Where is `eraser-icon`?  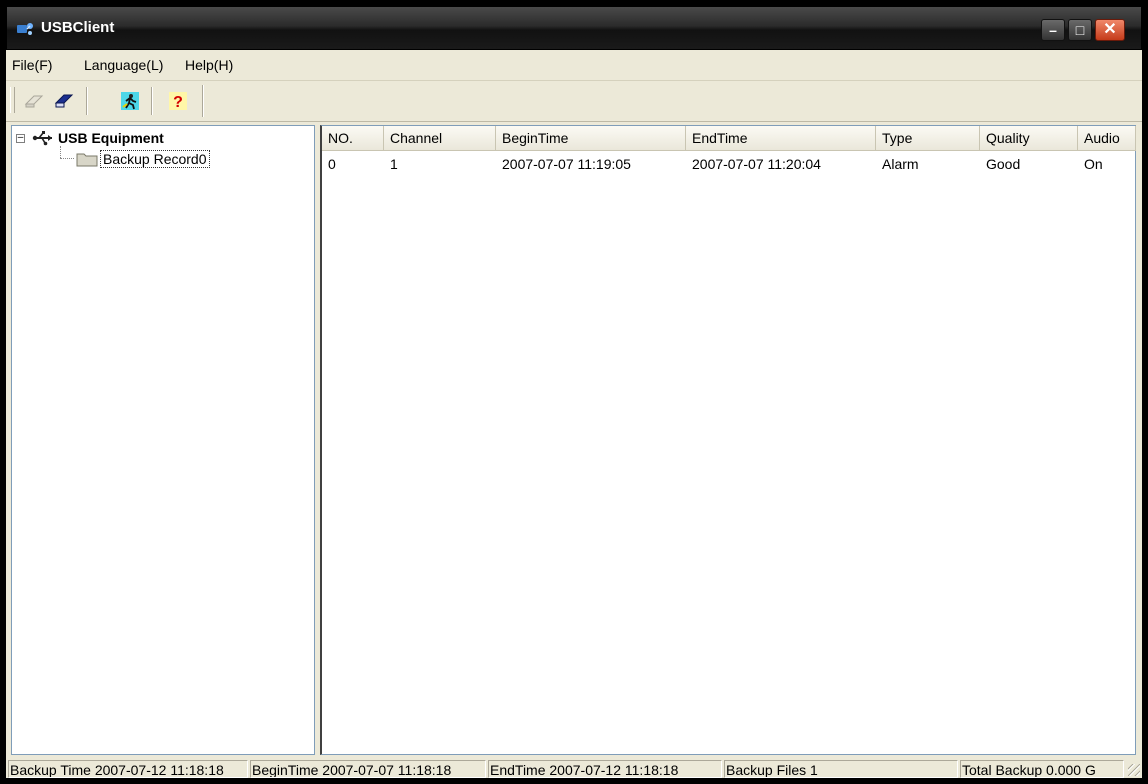 eraser-icon is located at coordinates (34, 101).